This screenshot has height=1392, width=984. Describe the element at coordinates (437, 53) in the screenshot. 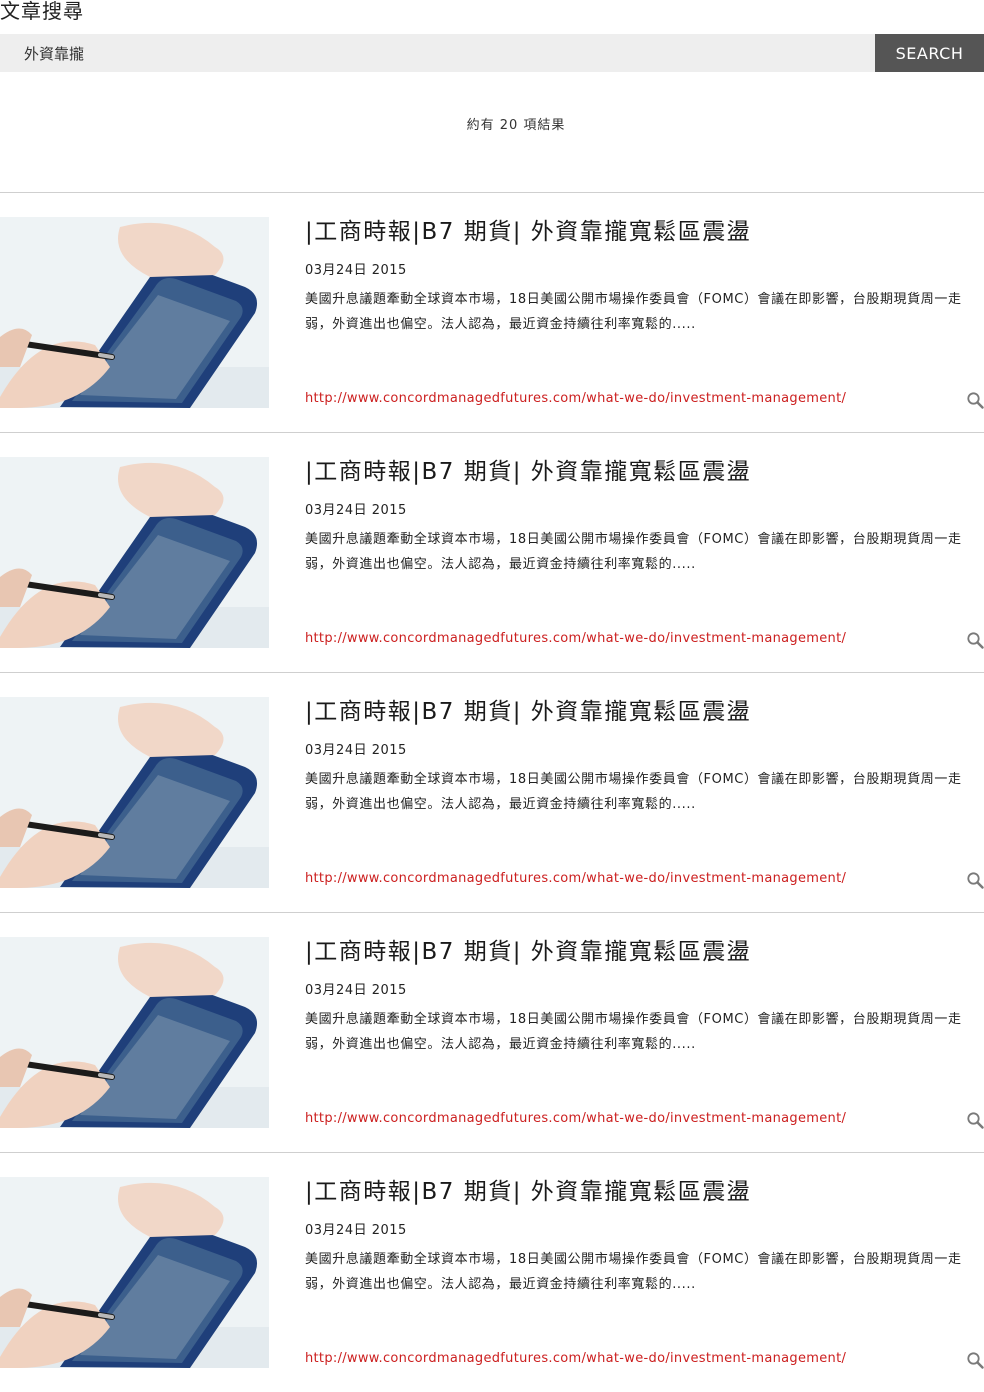

I see `search-input` at that location.